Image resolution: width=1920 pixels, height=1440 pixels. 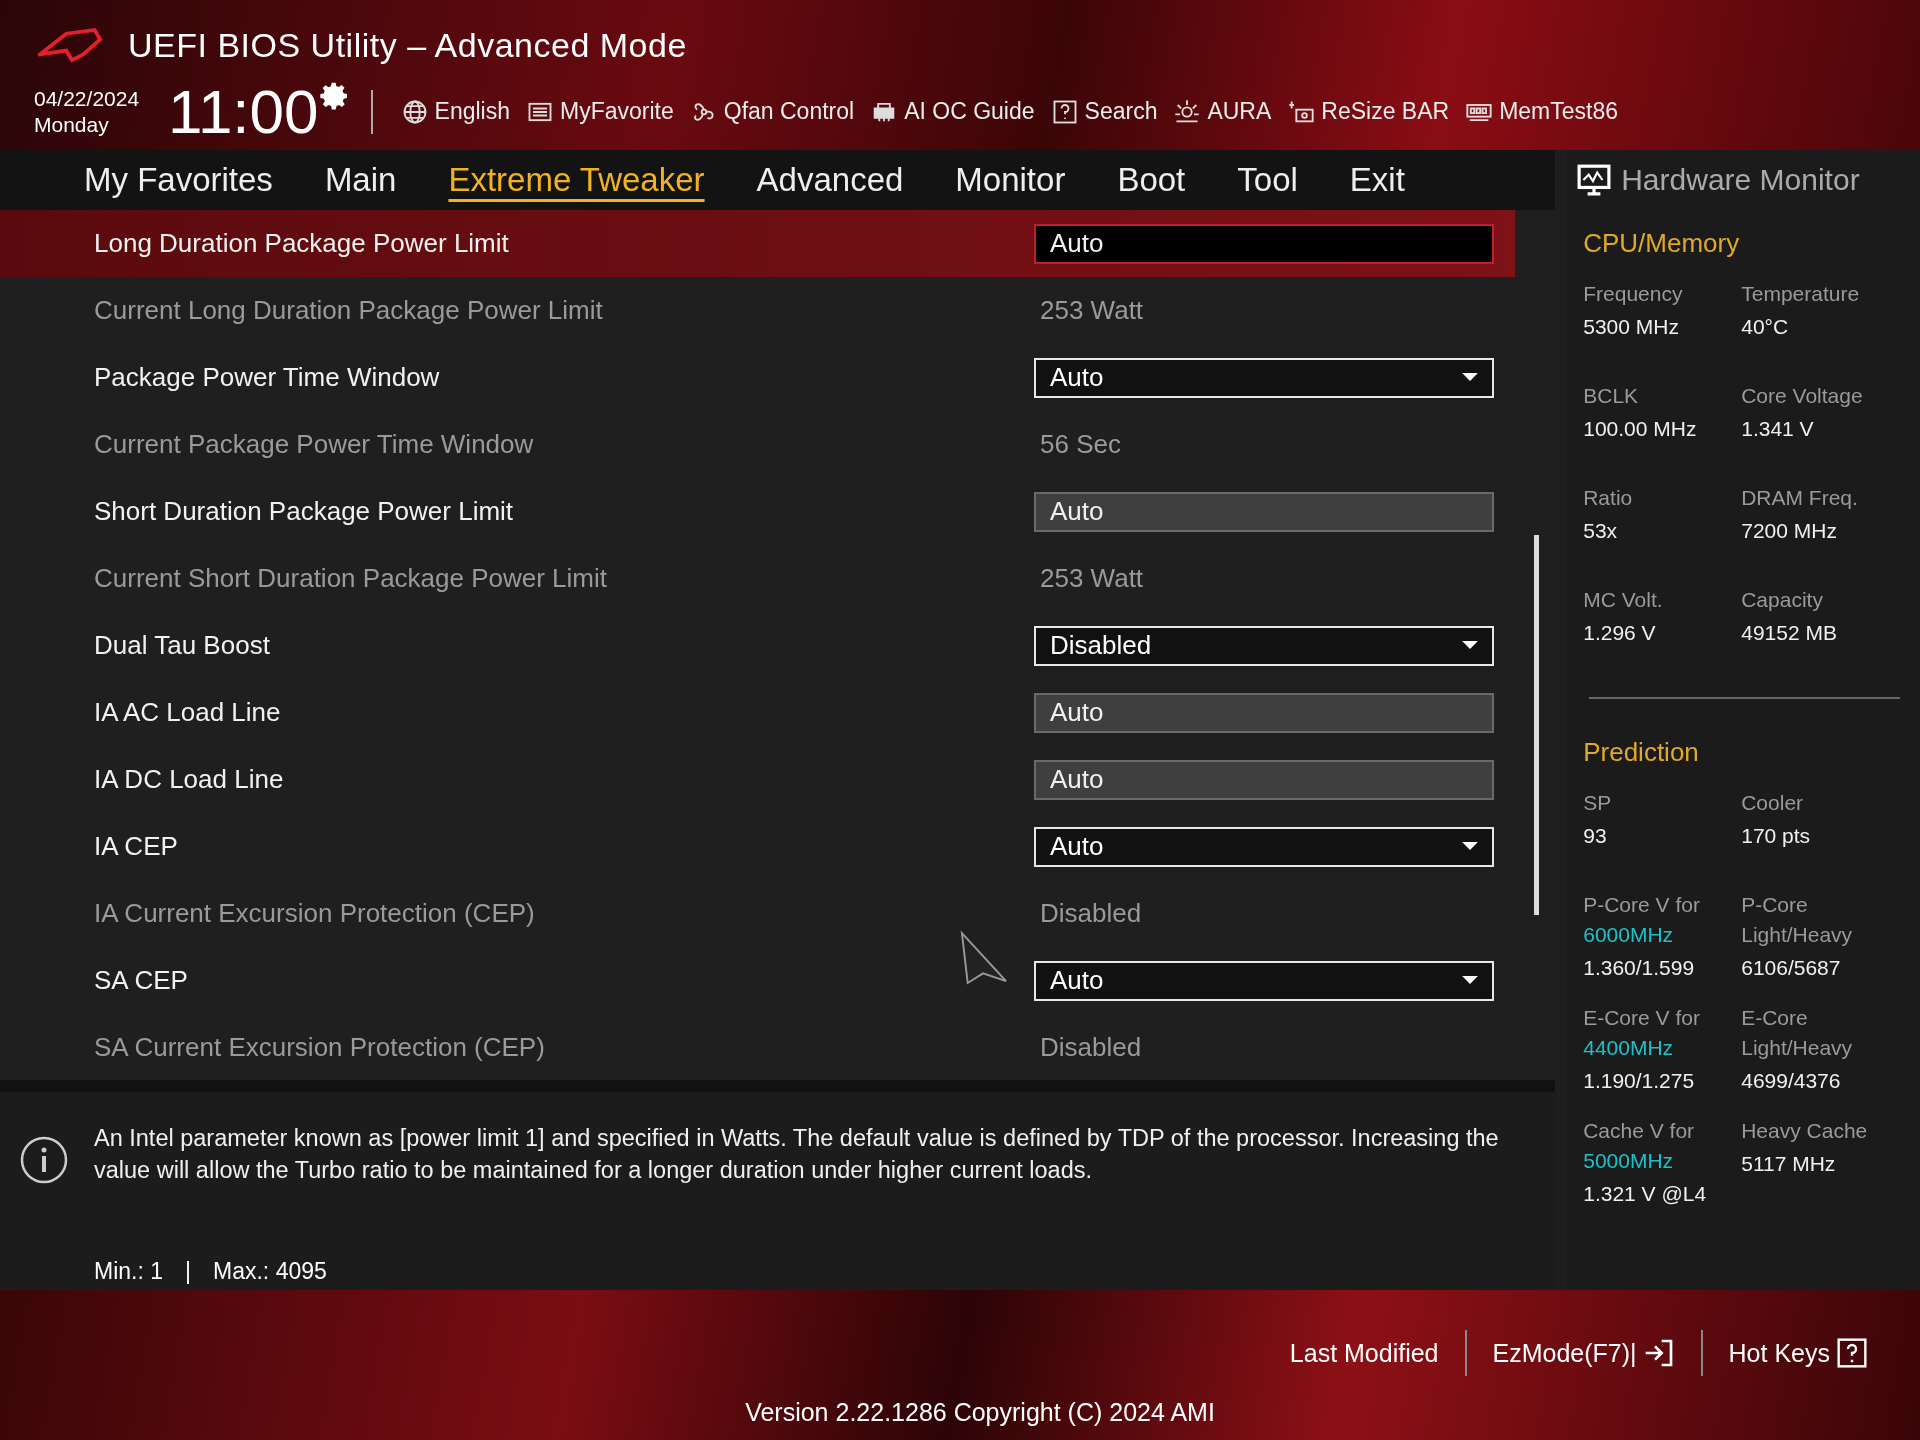 I want to click on setting-label: Current Package Power Time Window, so click(x=314, y=444).